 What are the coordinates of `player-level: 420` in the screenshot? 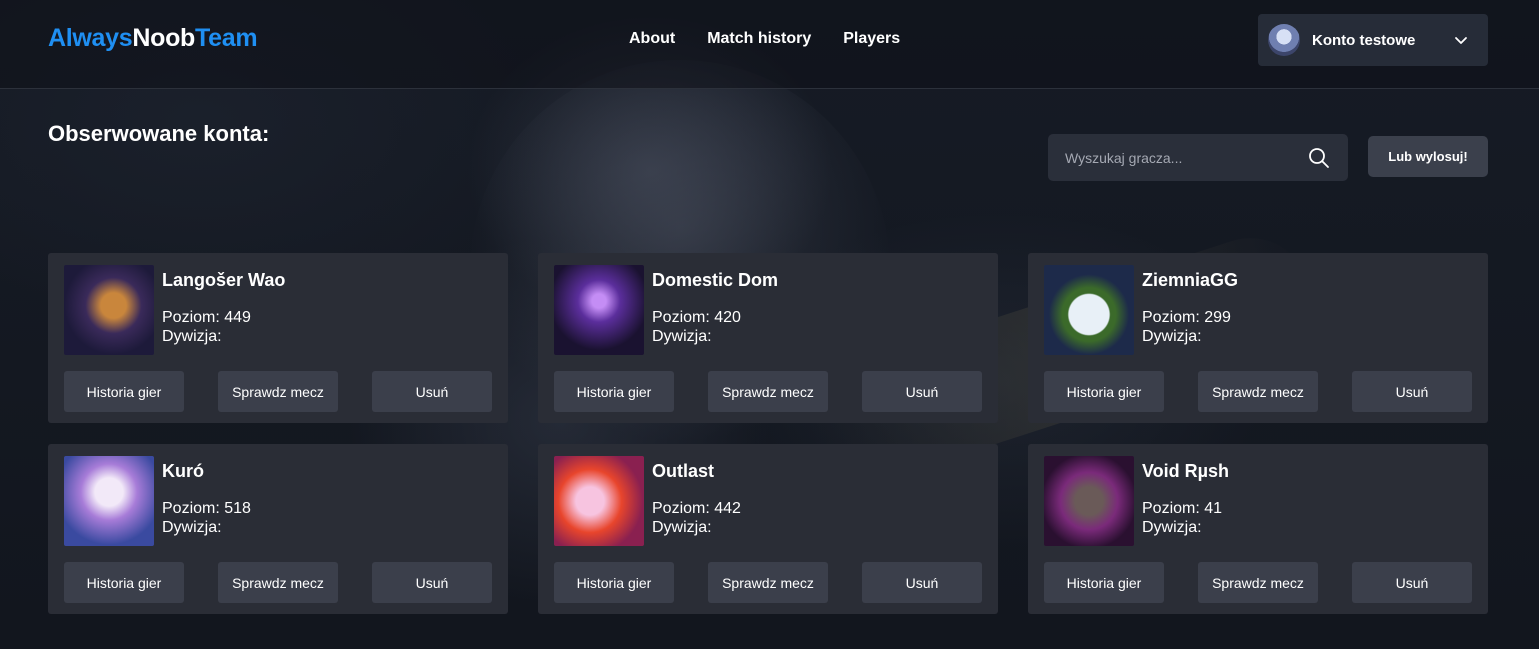 It's located at (727, 317).